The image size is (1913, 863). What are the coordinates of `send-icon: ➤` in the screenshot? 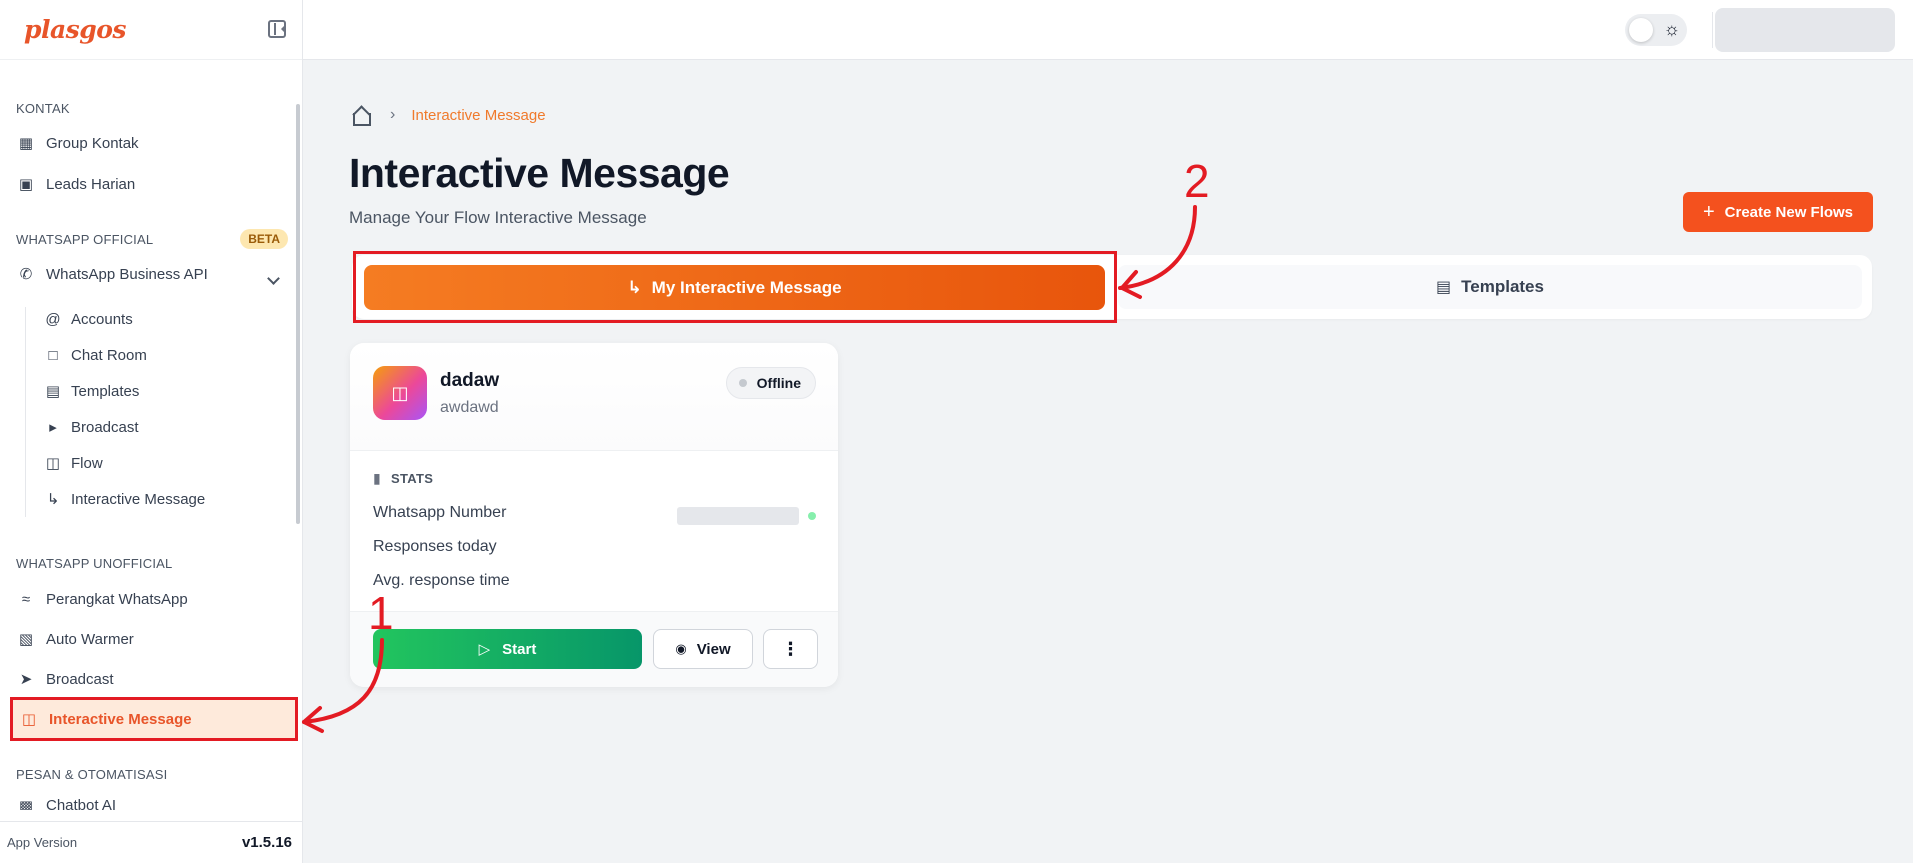 It's located at (26, 679).